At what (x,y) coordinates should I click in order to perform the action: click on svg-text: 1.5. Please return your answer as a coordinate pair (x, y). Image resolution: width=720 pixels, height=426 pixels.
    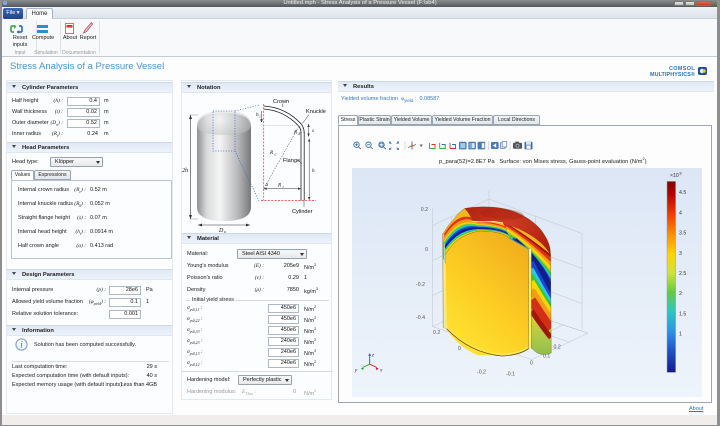
    Looking at the image, I should click on (682, 314).